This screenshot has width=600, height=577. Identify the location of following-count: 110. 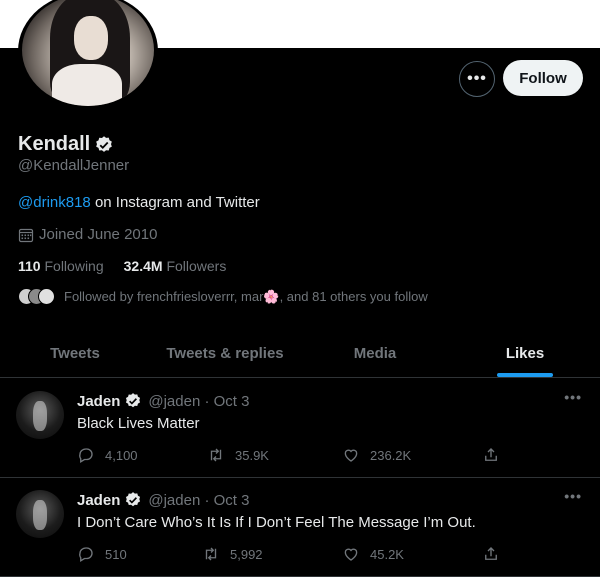
(29, 266).